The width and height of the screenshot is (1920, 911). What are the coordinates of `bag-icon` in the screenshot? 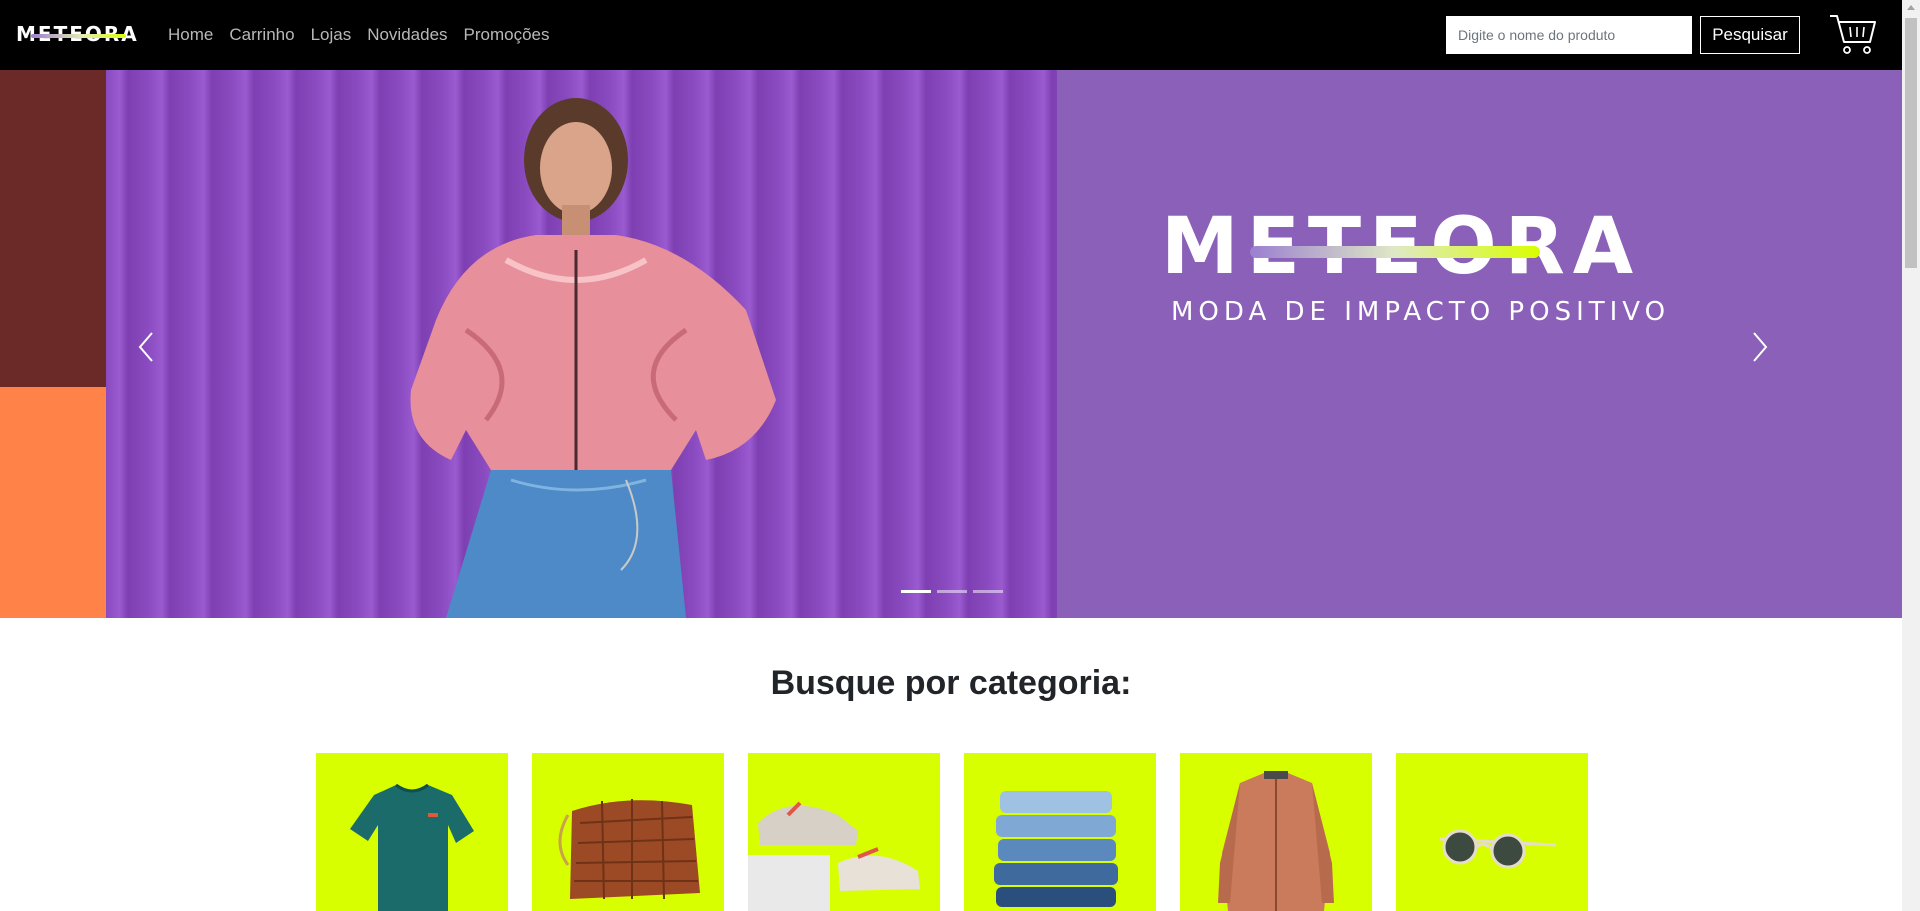 It's located at (629, 849).